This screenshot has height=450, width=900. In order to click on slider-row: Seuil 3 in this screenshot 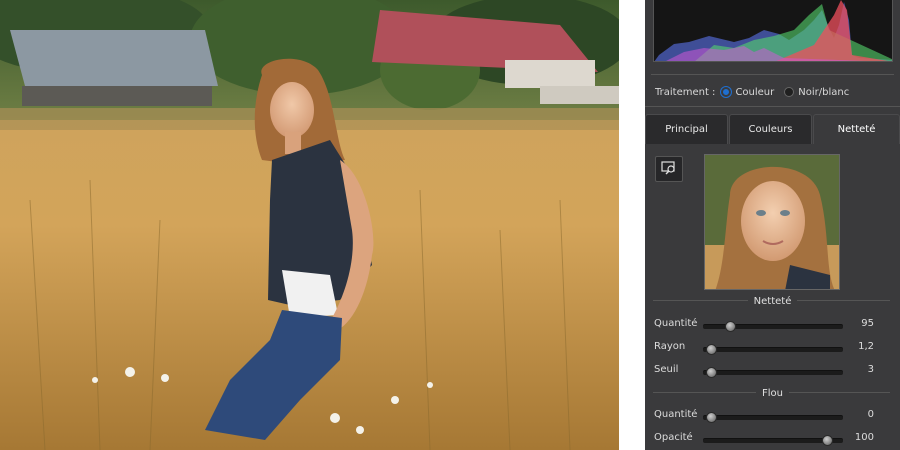, I will do `click(774, 371)`.